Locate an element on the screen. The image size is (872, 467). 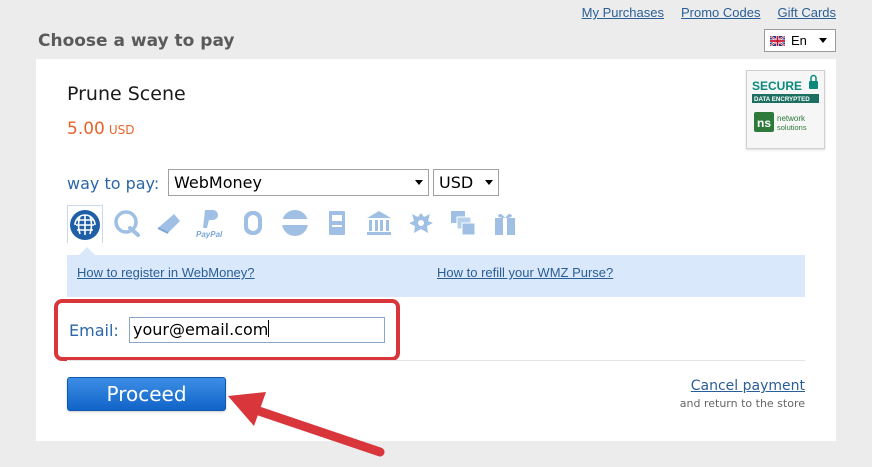
language-select: En is located at coordinates (800, 40).